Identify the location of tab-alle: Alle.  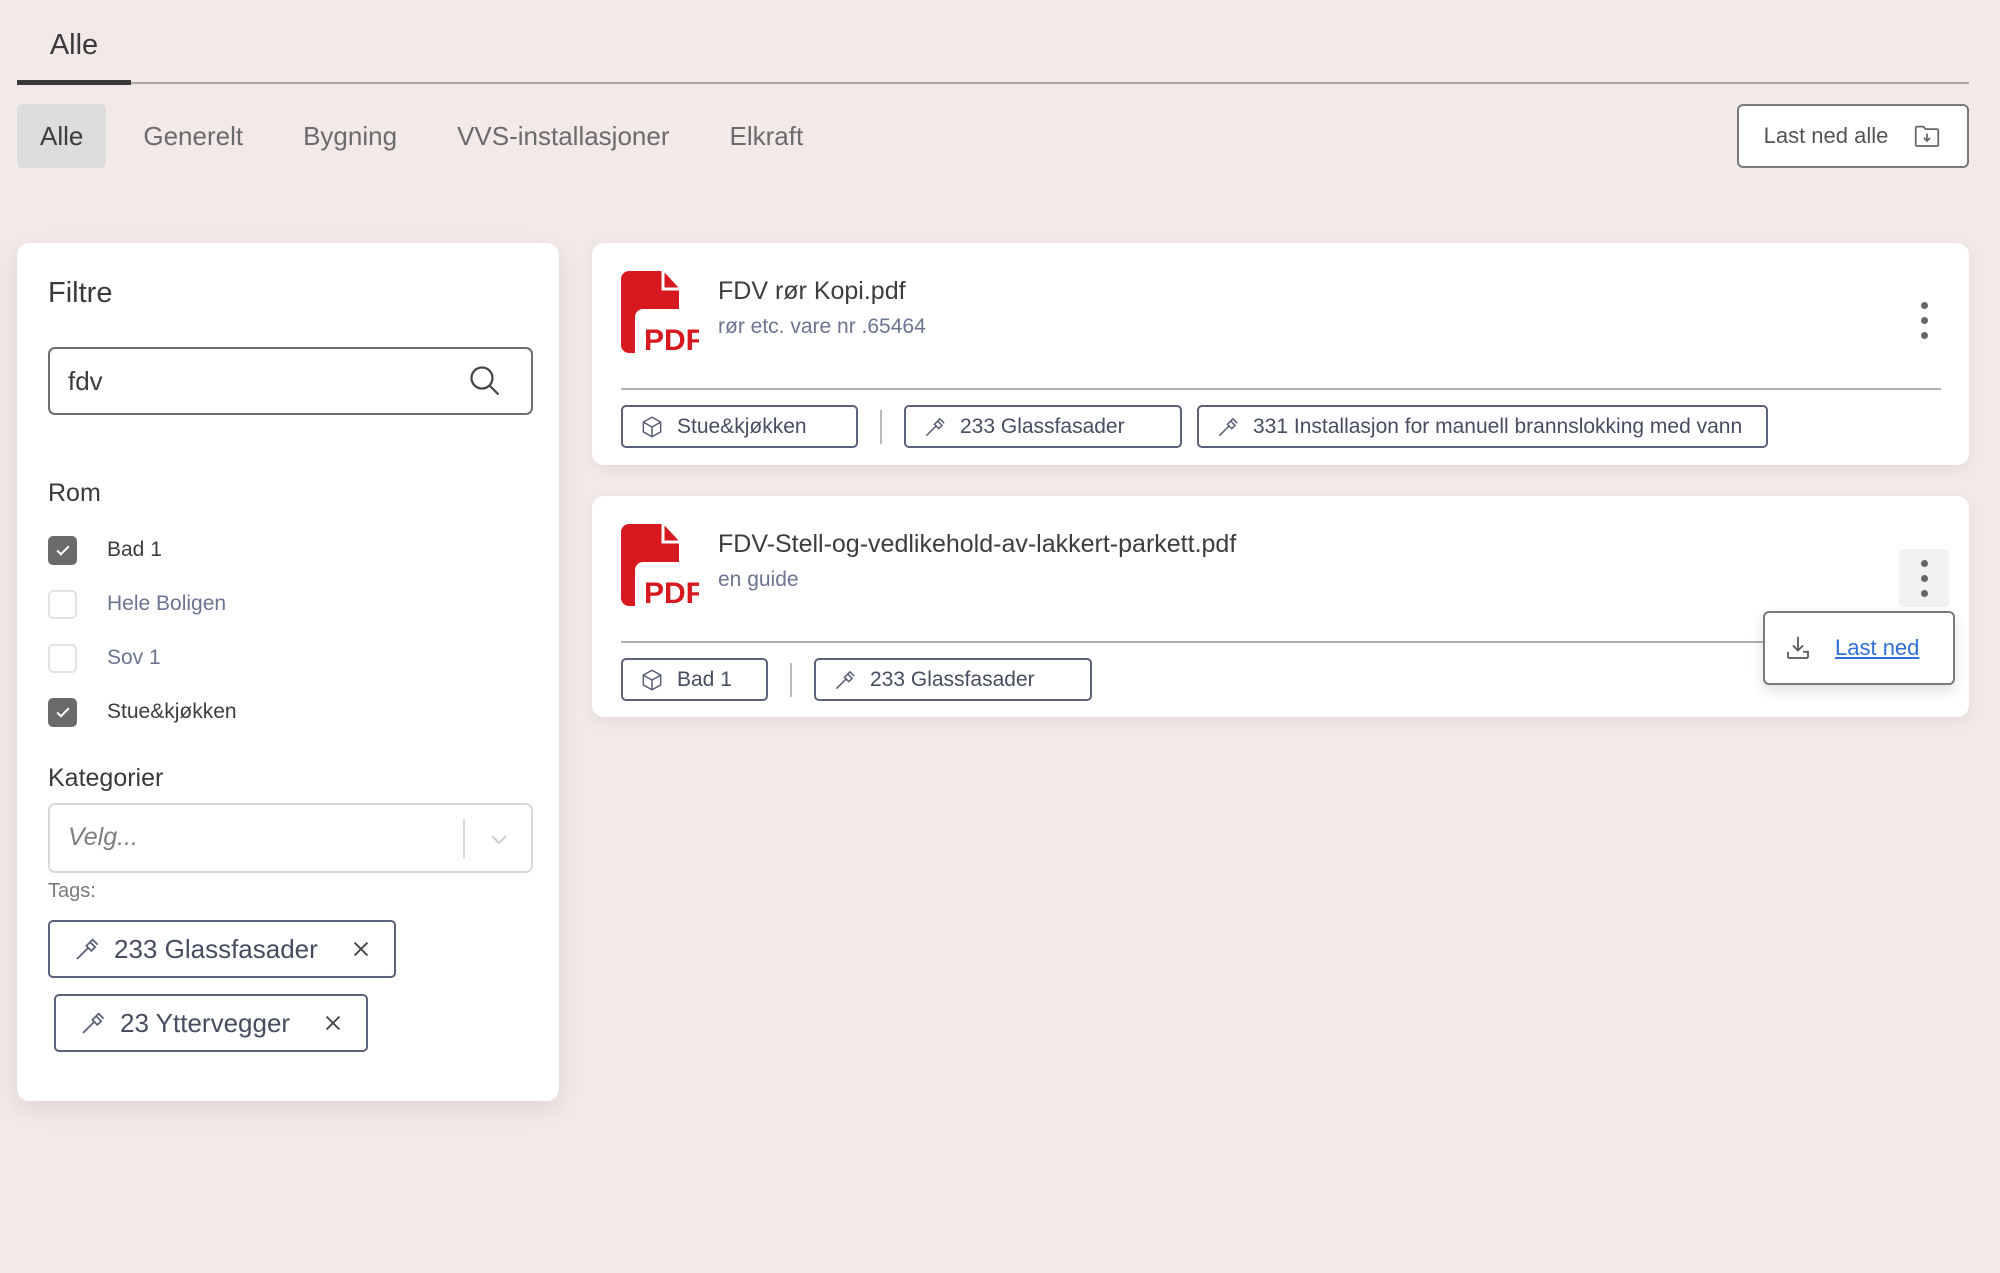
(74, 54).